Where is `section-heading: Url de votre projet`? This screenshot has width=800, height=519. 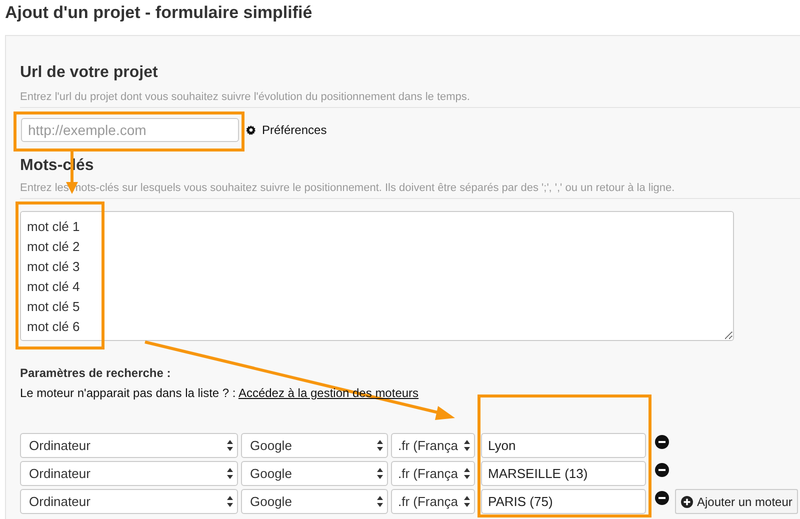
section-heading: Url de votre projet is located at coordinates (89, 73).